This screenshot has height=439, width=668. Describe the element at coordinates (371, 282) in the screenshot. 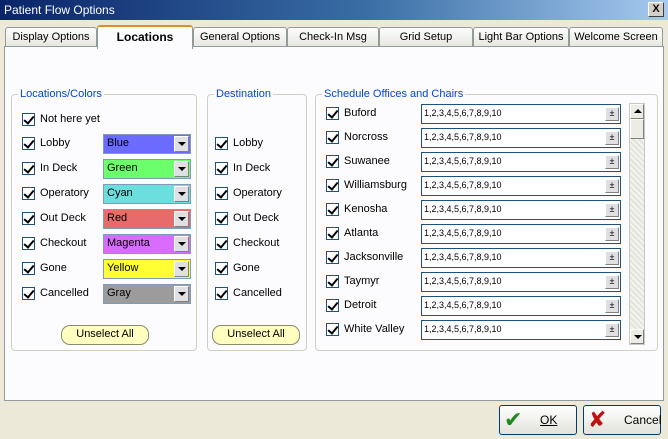

I see `office-row: Taymyr` at that location.